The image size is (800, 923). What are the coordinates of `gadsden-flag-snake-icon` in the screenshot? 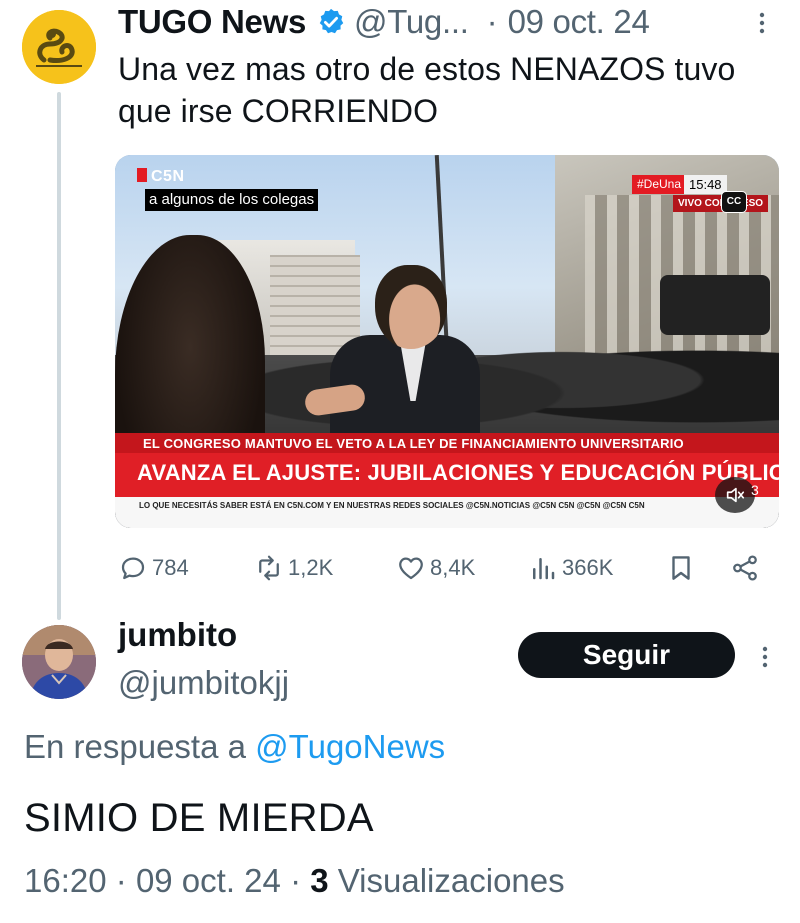 It's located at (59, 47).